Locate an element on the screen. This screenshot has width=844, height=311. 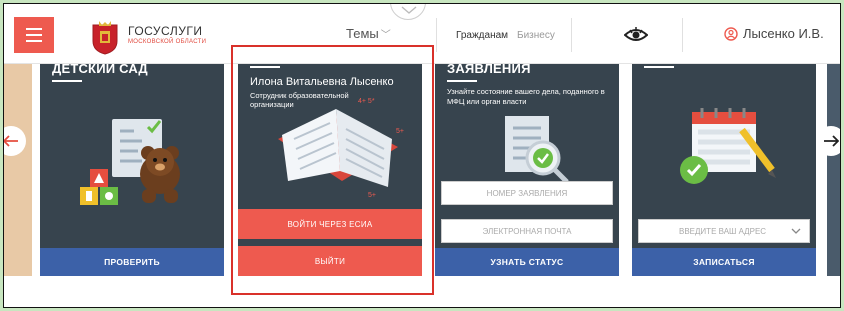
low-vision-eye-icon is located at coordinates (636, 35).